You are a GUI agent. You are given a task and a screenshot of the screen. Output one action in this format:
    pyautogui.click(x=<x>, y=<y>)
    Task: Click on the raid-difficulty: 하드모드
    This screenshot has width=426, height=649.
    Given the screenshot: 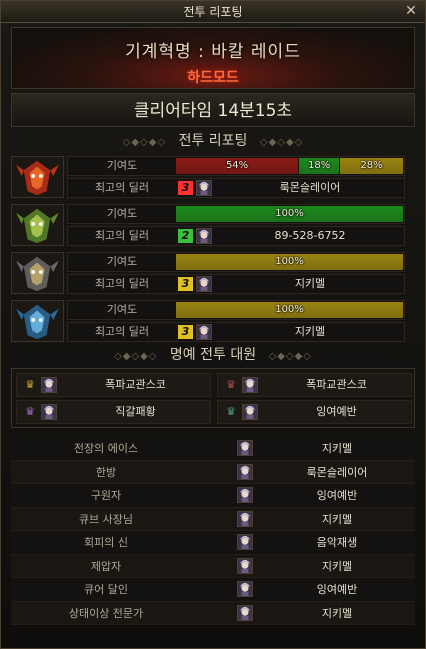 What is the action you would take?
    pyautogui.click(x=213, y=78)
    